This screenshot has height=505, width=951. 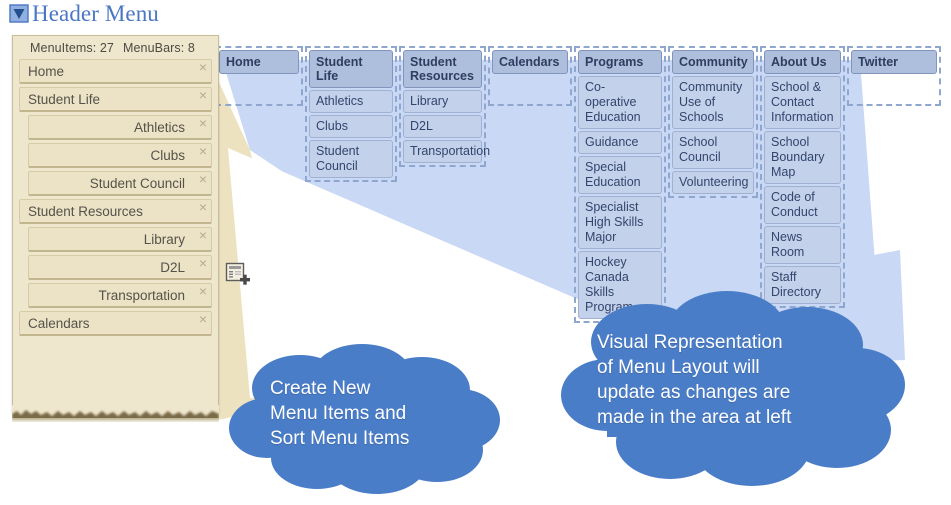 What do you see at coordinates (620, 175) in the screenshot?
I see `preview-menu-item: Special Education` at bounding box center [620, 175].